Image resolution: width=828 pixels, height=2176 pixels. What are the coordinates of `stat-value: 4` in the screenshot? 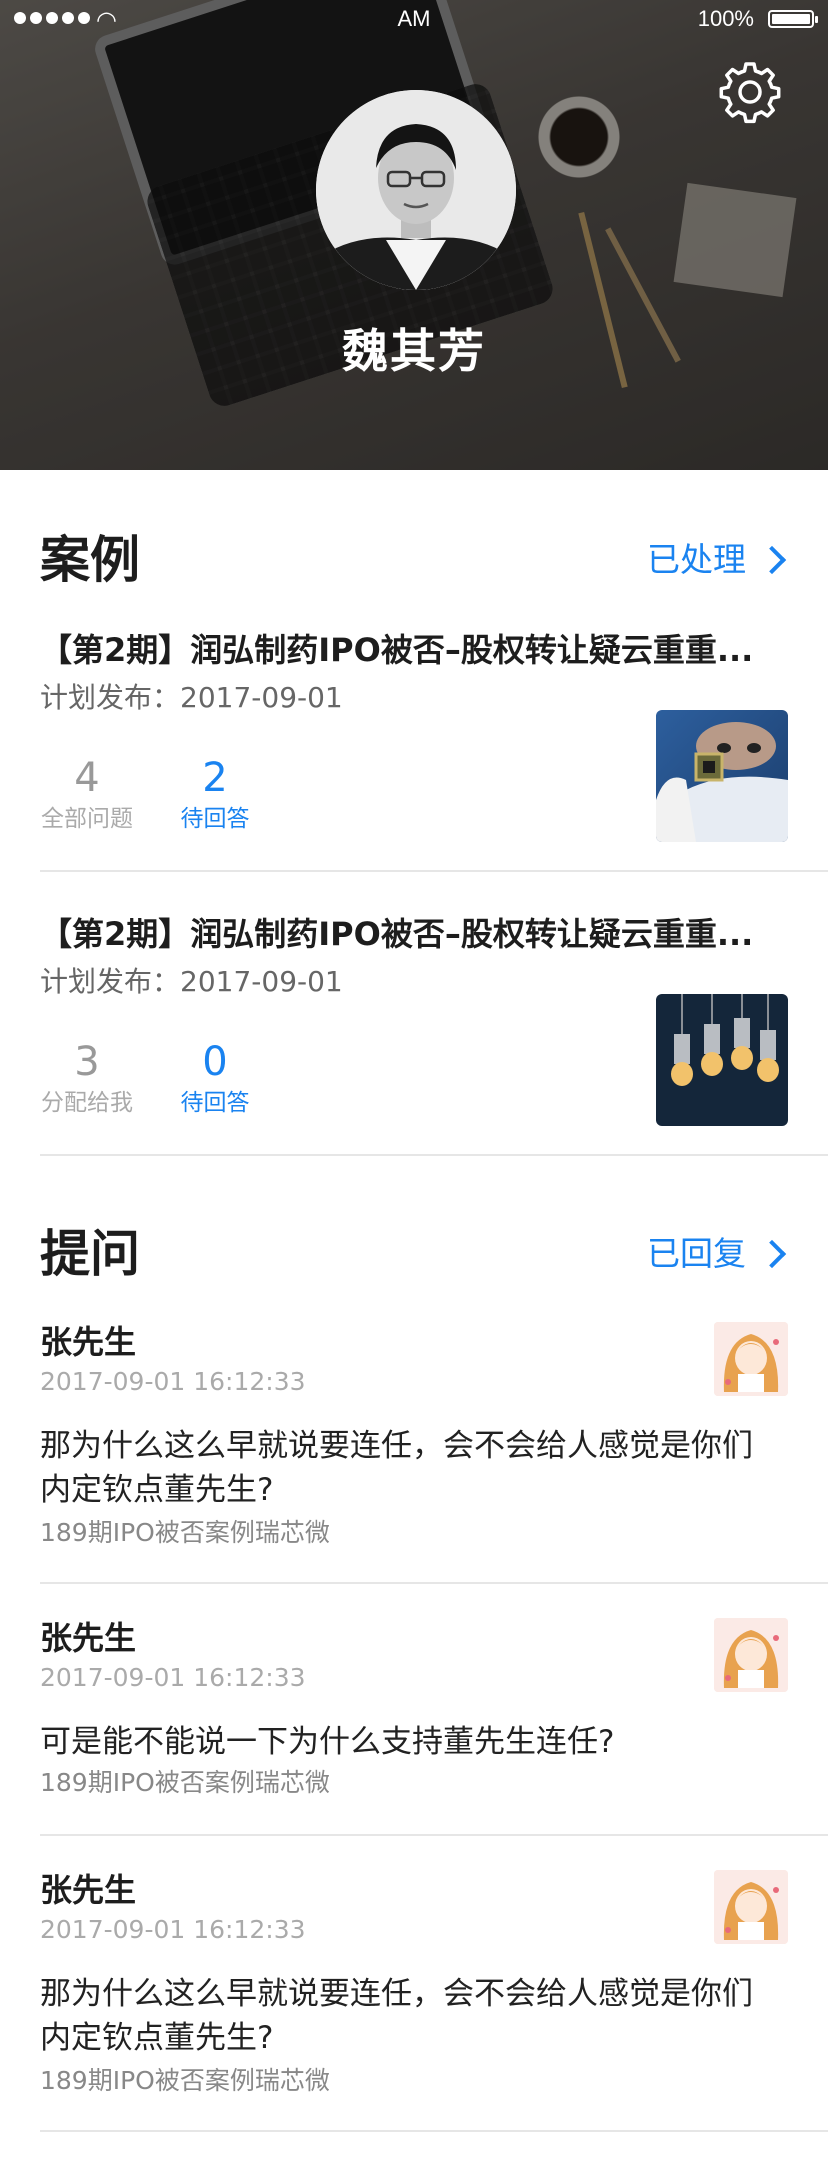 It's located at (87, 778).